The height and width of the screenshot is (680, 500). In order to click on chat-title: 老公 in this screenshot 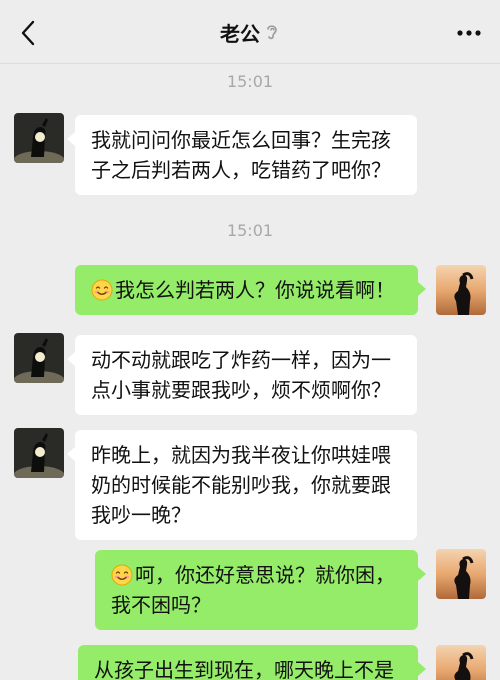, I will do `click(240, 33)`.